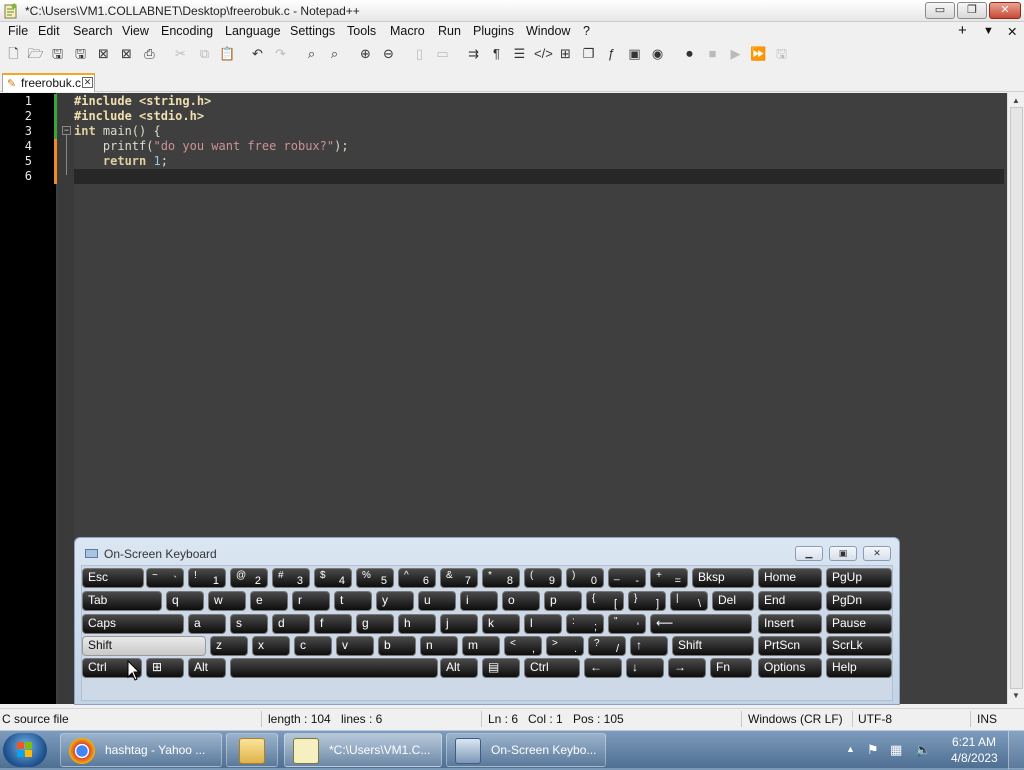 Image resolution: width=1024 pixels, height=770 pixels. What do you see at coordinates (859, 624) in the screenshot?
I see `key-pause: Pause` at bounding box center [859, 624].